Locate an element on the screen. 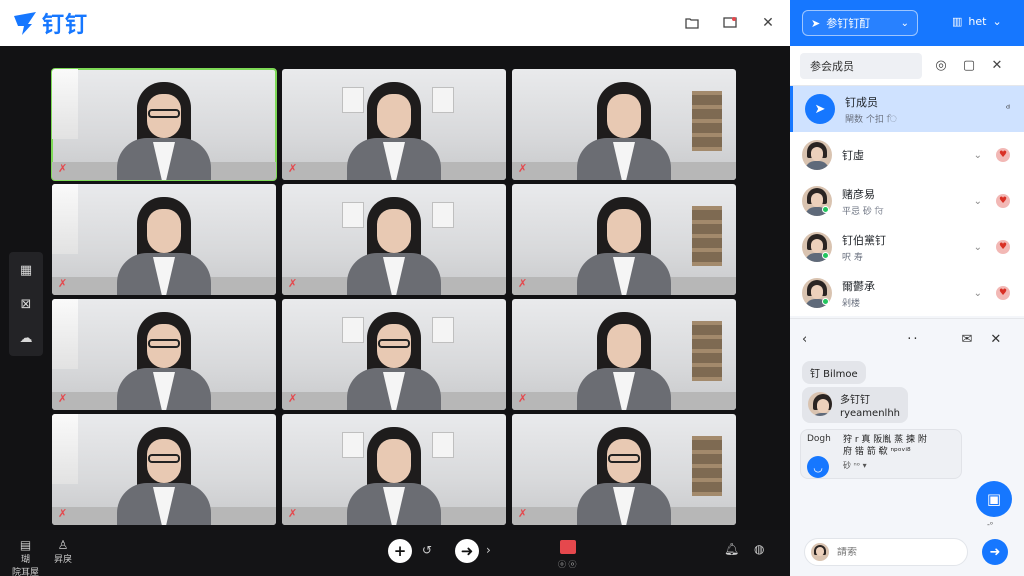 The width and height of the screenshot is (1024, 576). square-icon: ▢ is located at coordinates (969, 65).